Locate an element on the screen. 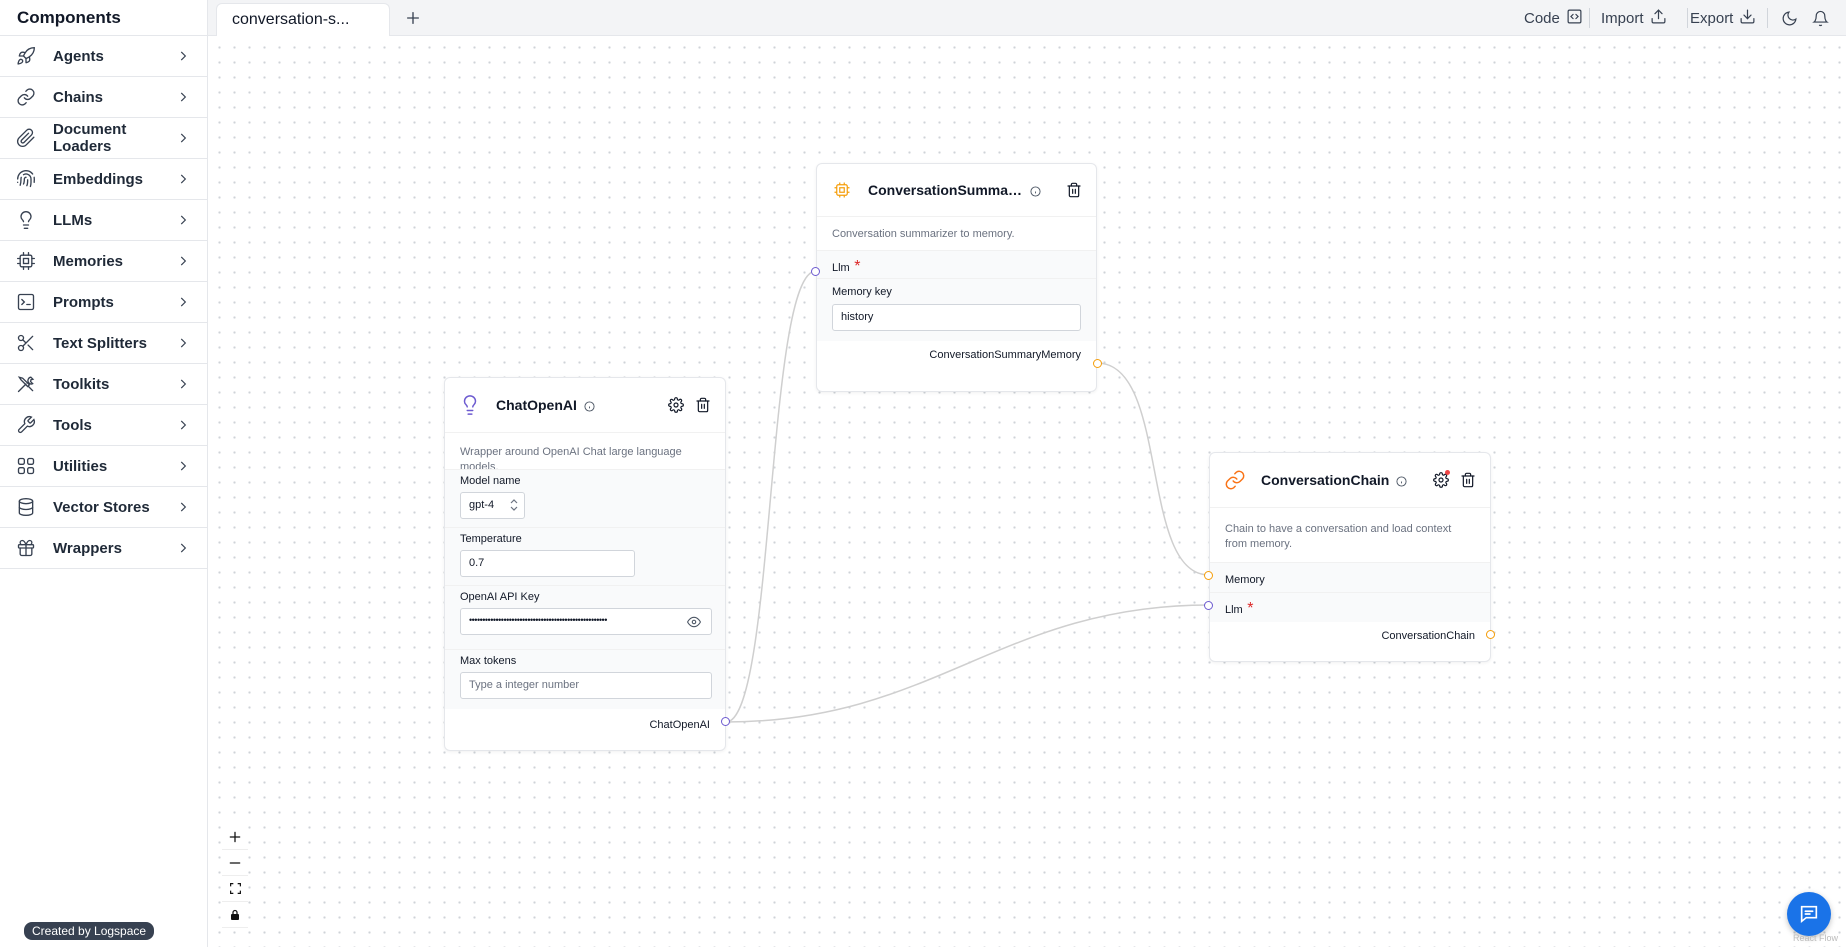 The width and height of the screenshot is (1846, 947). lock-icon is located at coordinates (235, 914).